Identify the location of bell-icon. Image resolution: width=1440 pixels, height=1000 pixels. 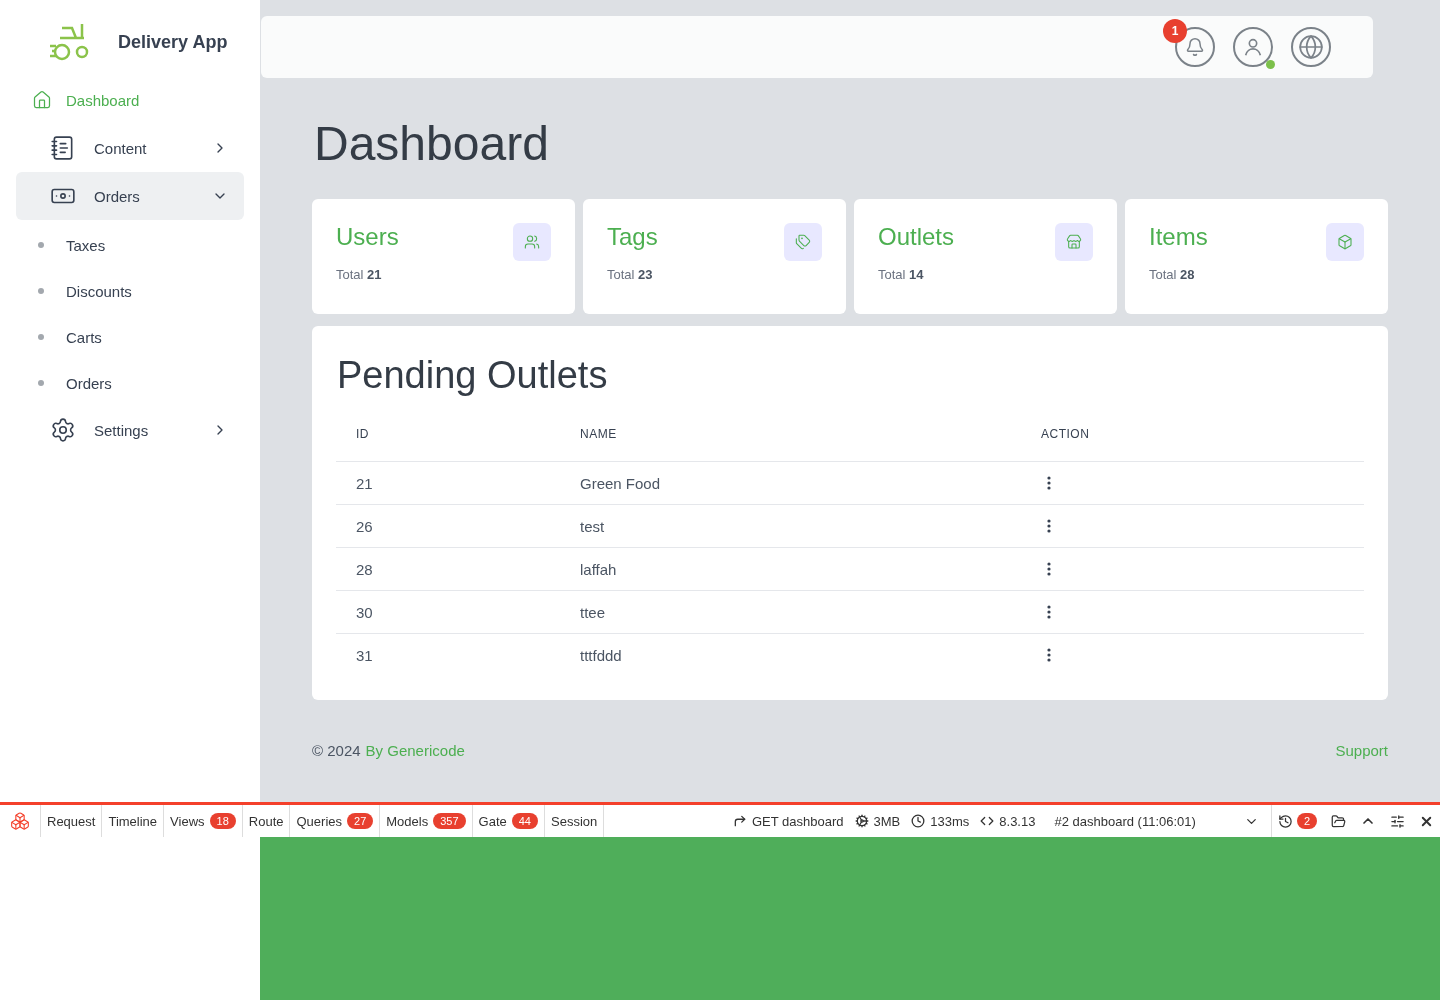
(1195, 47).